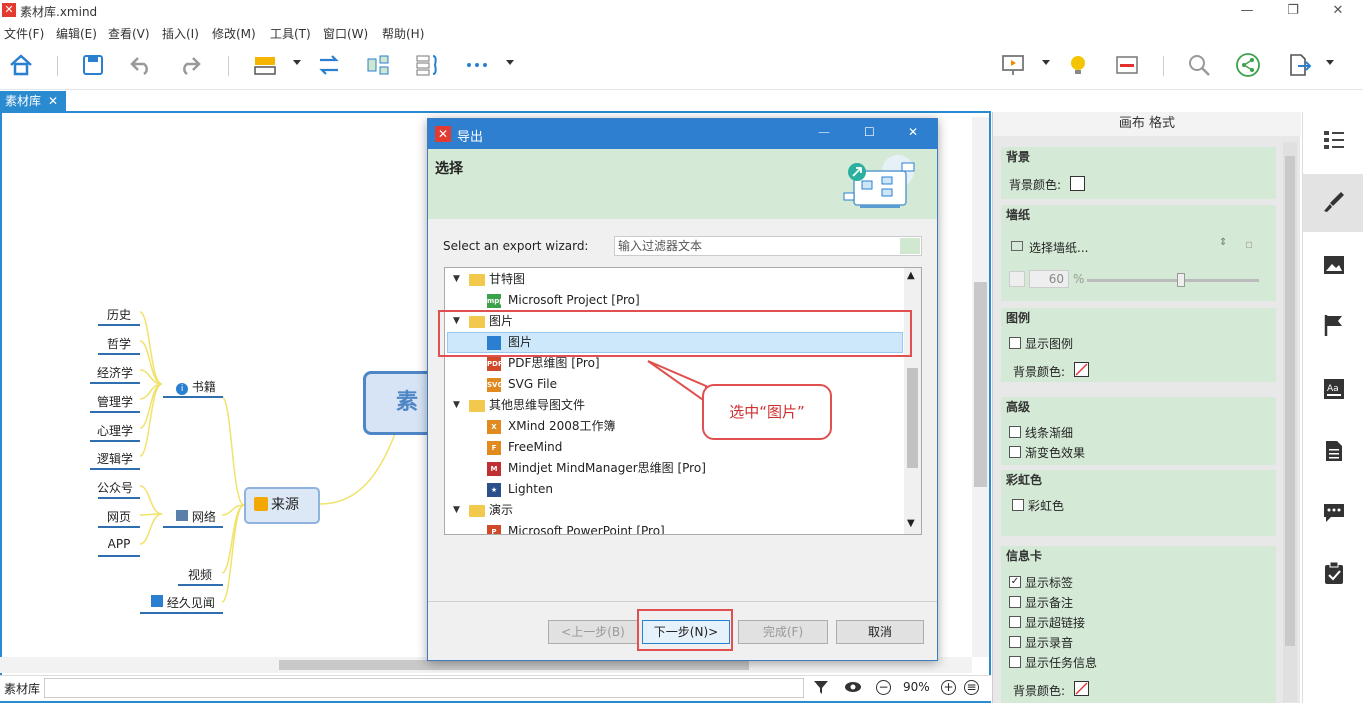 The width and height of the screenshot is (1363, 703). Describe the element at coordinates (1015, 343) in the screenshot. I see `show-legend-checkbox` at that location.